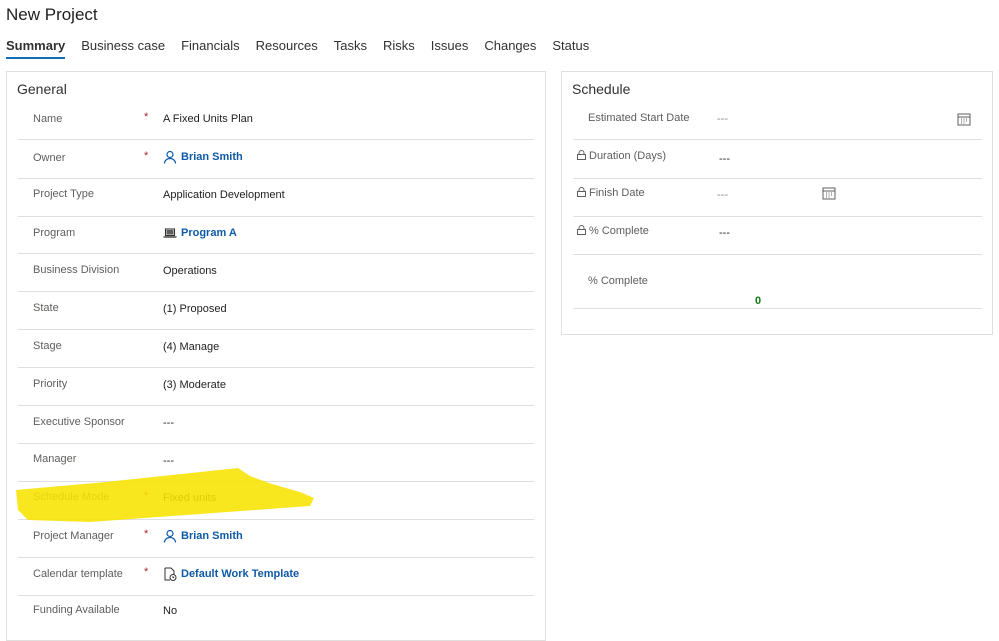 Image resolution: width=999 pixels, height=641 pixels. What do you see at coordinates (758, 301) in the screenshot?
I see `percent-complete-progress-value: 0` at bounding box center [758, 301].